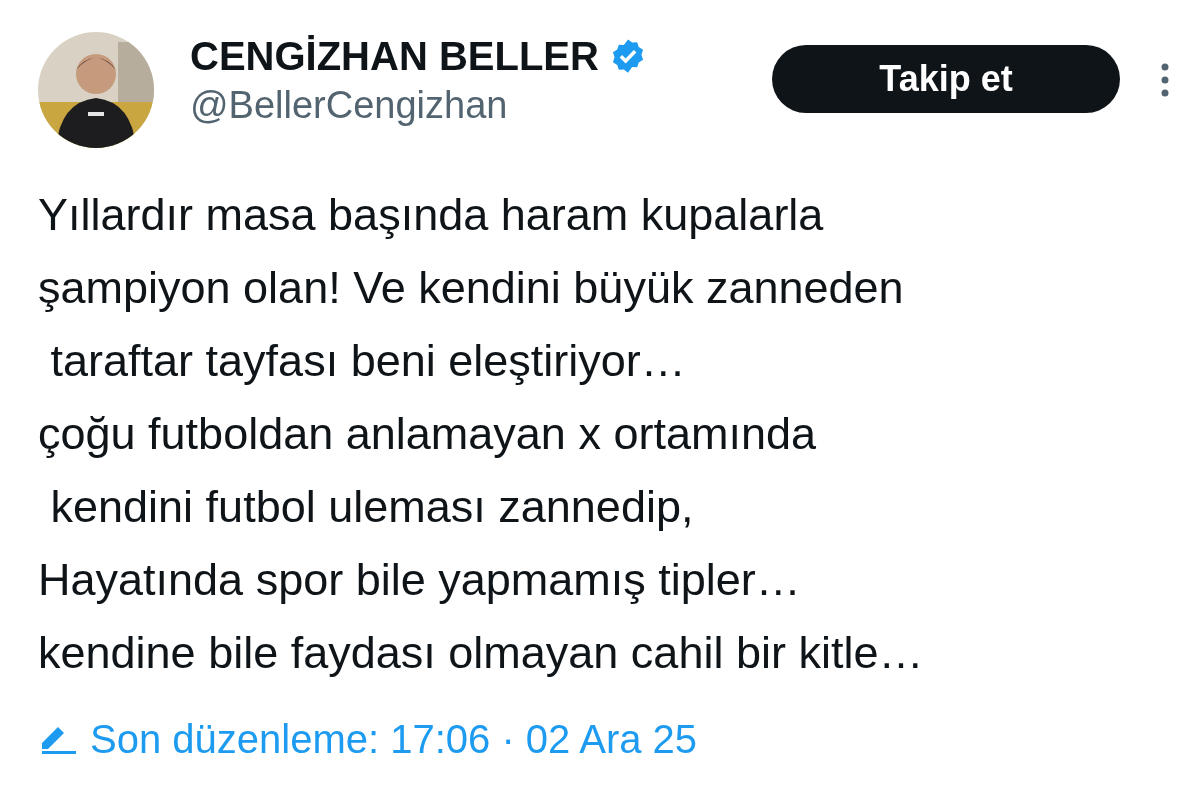  Describe the element at coordinates (1165, 80) in the screenshot. I see `more-options-icon` at that location.